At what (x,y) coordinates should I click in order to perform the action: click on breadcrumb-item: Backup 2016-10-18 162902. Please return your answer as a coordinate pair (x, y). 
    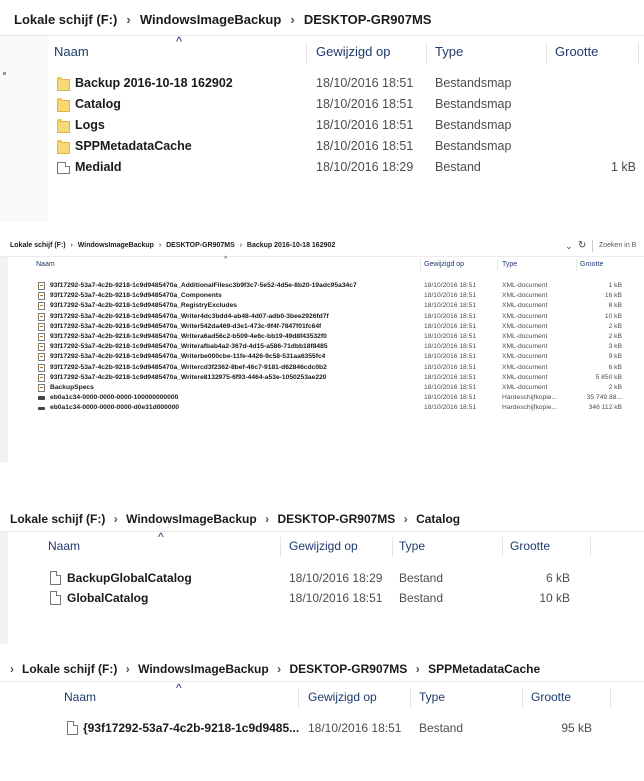
    Looking at the image, I should click on (291, 245).